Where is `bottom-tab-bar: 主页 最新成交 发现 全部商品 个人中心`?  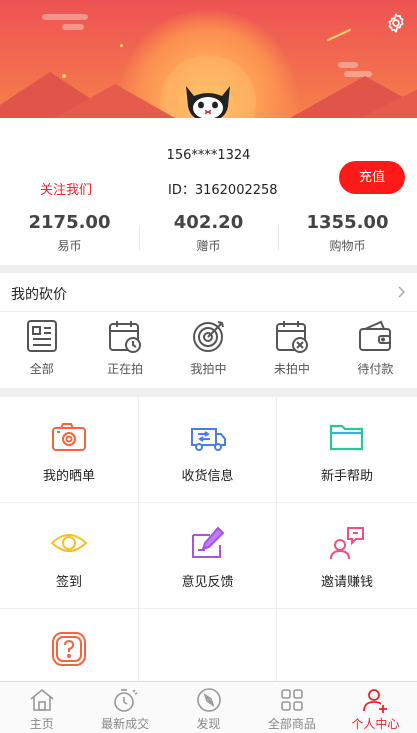
bottom-tab-bar: 主页 最新成交 发现 全部商品 个人中心 is located at coordinates (208, 707).